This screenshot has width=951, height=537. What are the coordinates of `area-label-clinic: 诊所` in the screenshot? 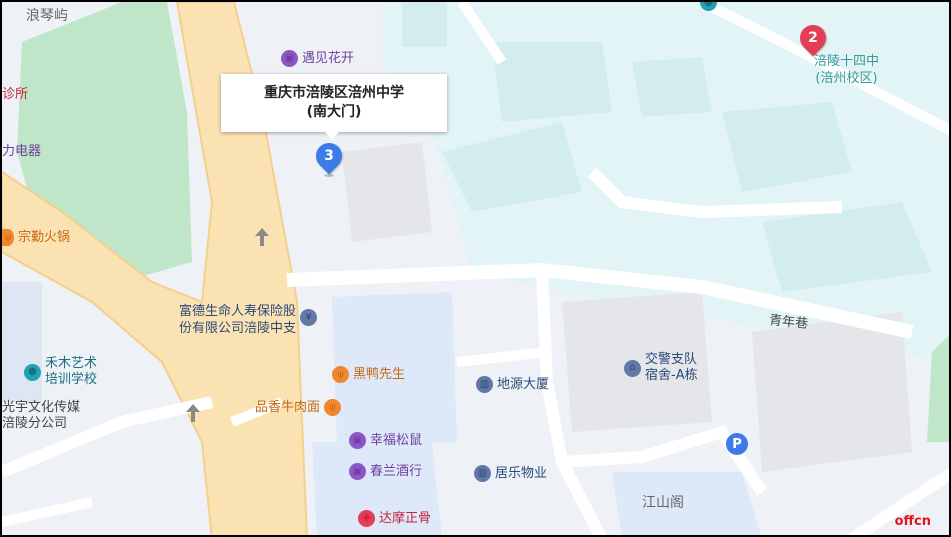 It's located at (15, 94).